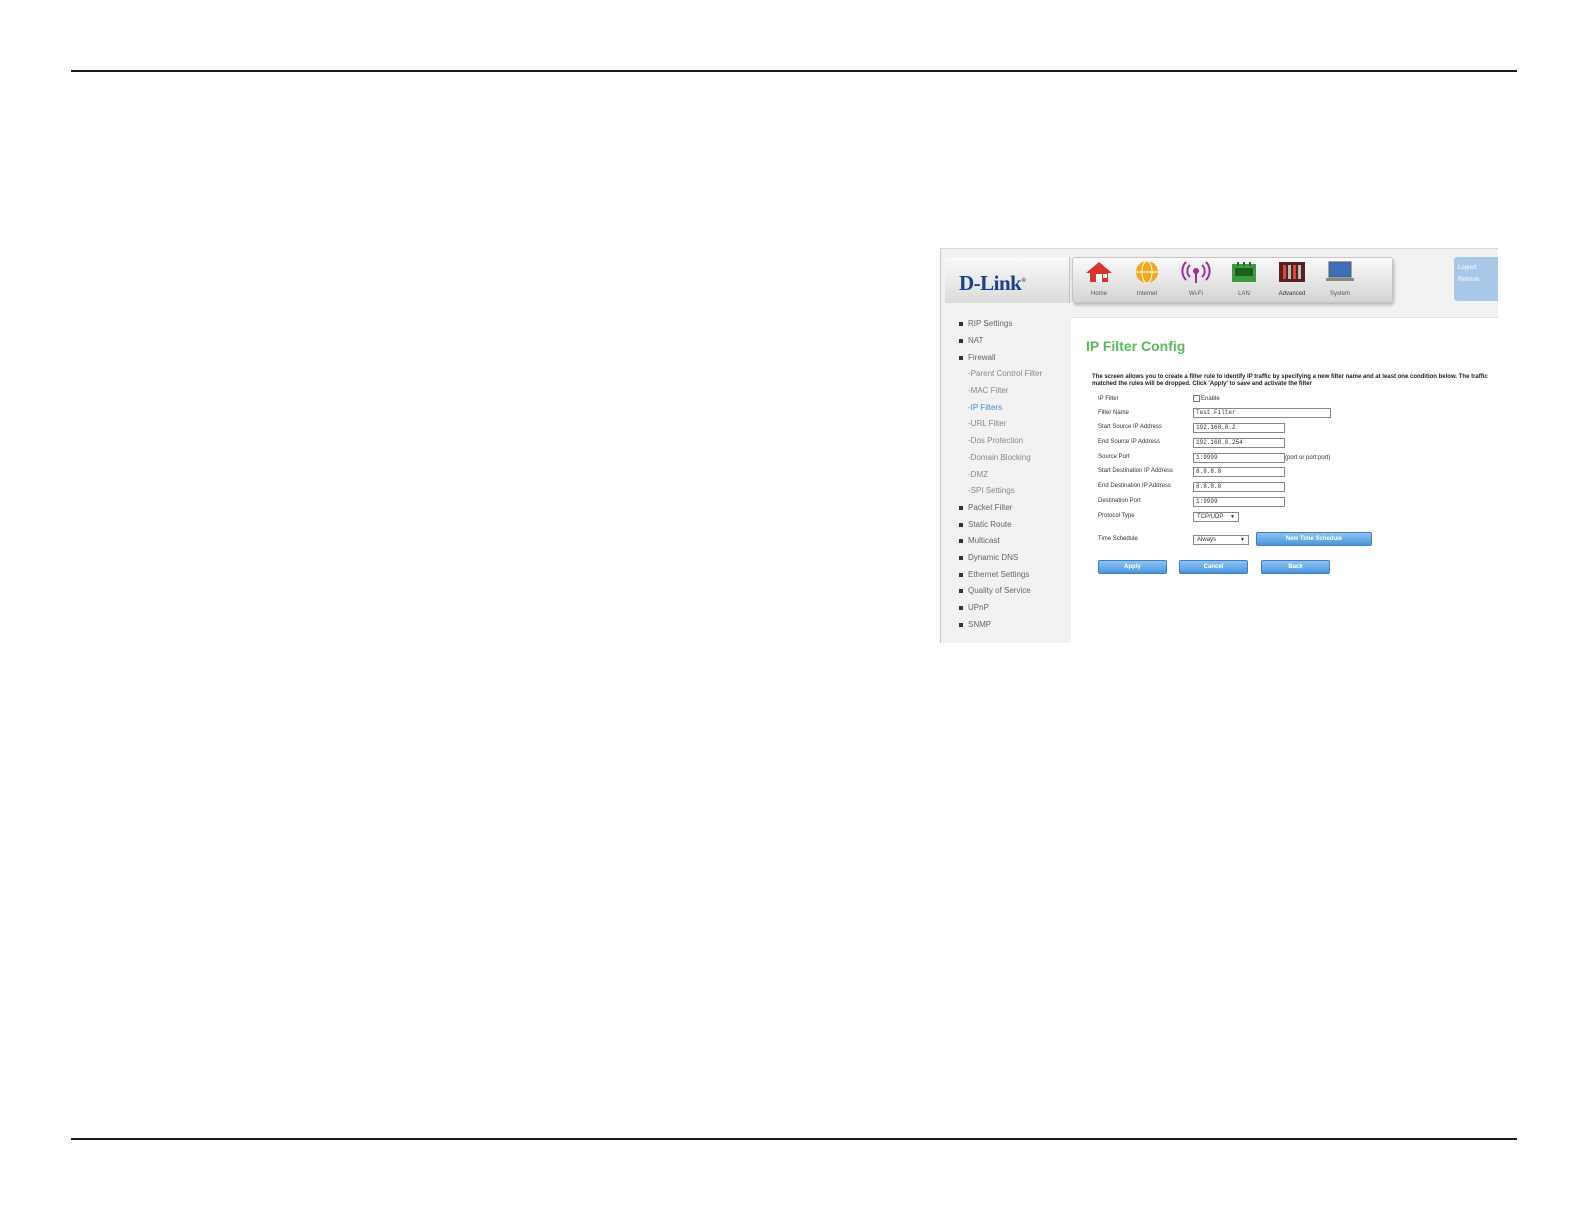  I want to click on label-start-source-ip: Start Source IP Address, so click(1130, 427).